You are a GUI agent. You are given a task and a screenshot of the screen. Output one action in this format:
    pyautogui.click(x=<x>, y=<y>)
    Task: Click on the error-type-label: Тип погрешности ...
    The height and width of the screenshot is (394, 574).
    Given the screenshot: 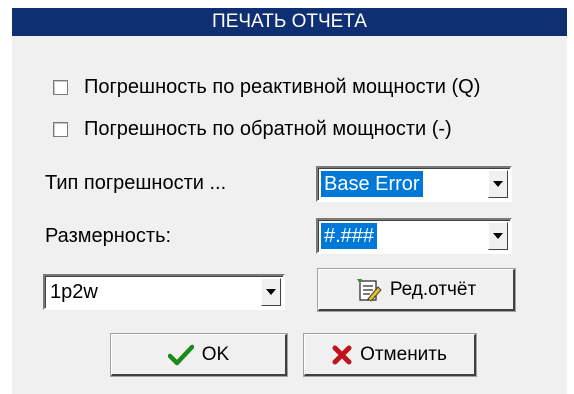 What is the action you would take?
    pyautogui.click(x=136, y=183)
    